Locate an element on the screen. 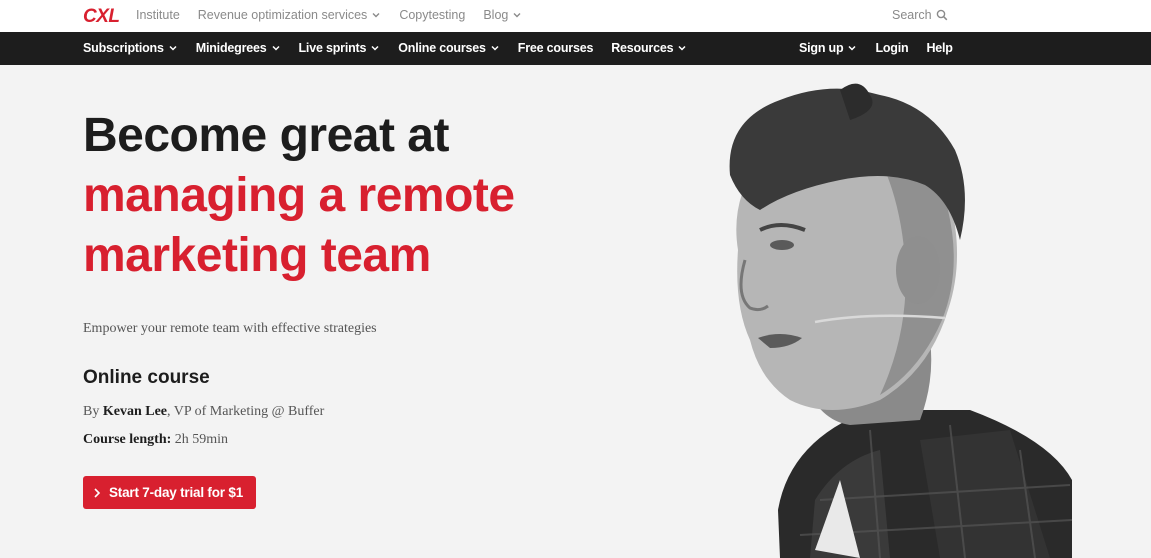  instructor-name: Kevan Lee is located at coordinates (134, 411).